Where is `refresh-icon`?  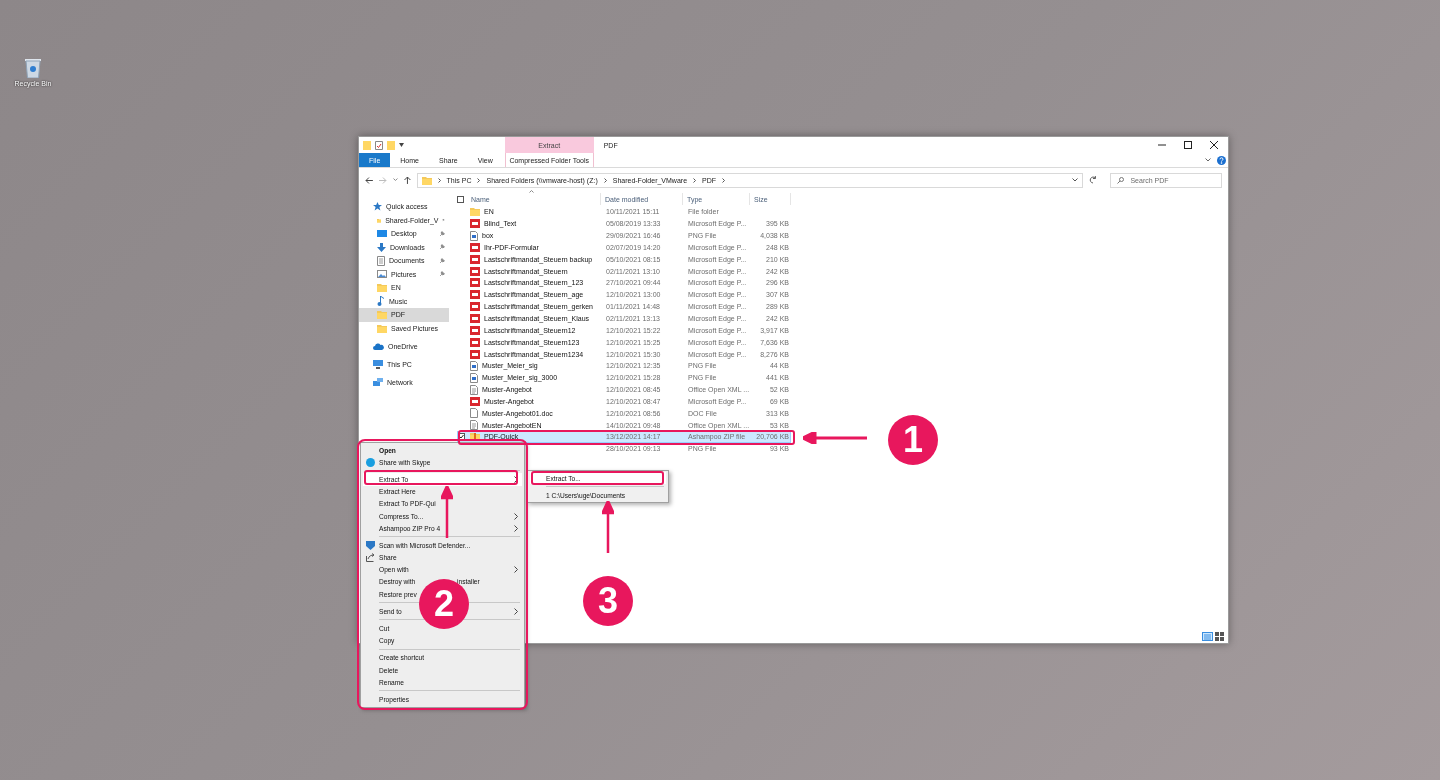 refresh-icon is located at coordinates (1092, 180).